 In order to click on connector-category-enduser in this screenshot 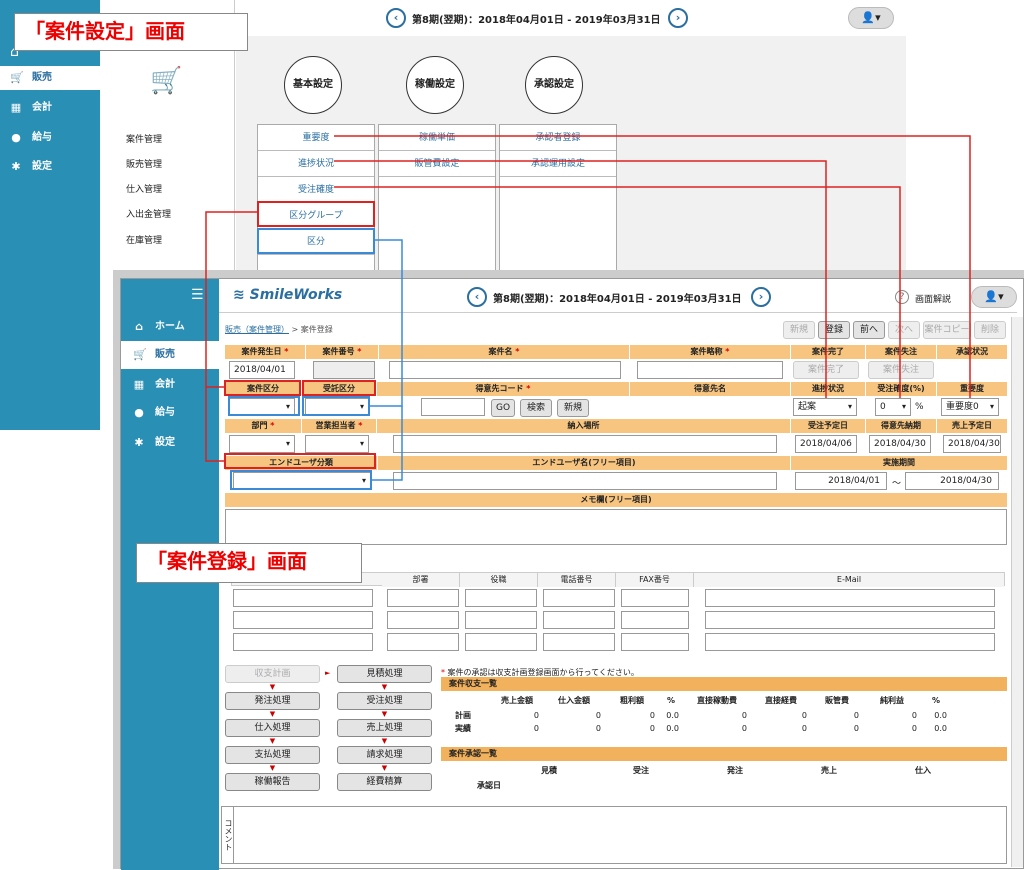, I will do `click(387, 443)`.